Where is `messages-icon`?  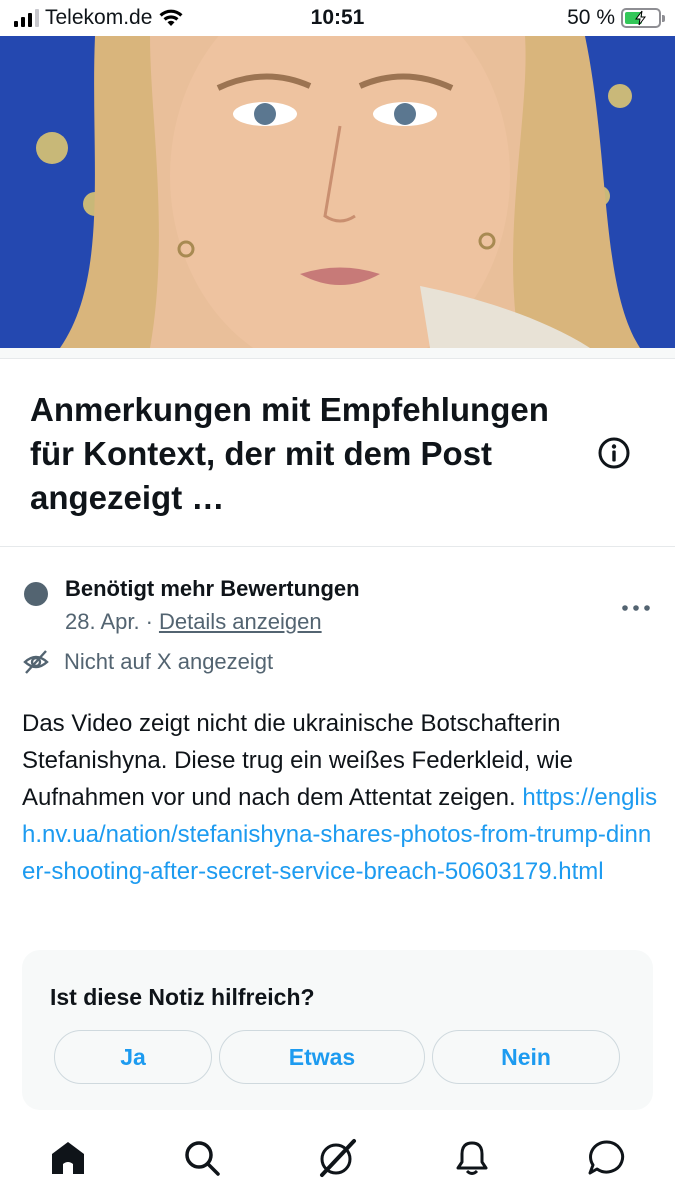
messages-icon is located at coordinates (606, 1157).